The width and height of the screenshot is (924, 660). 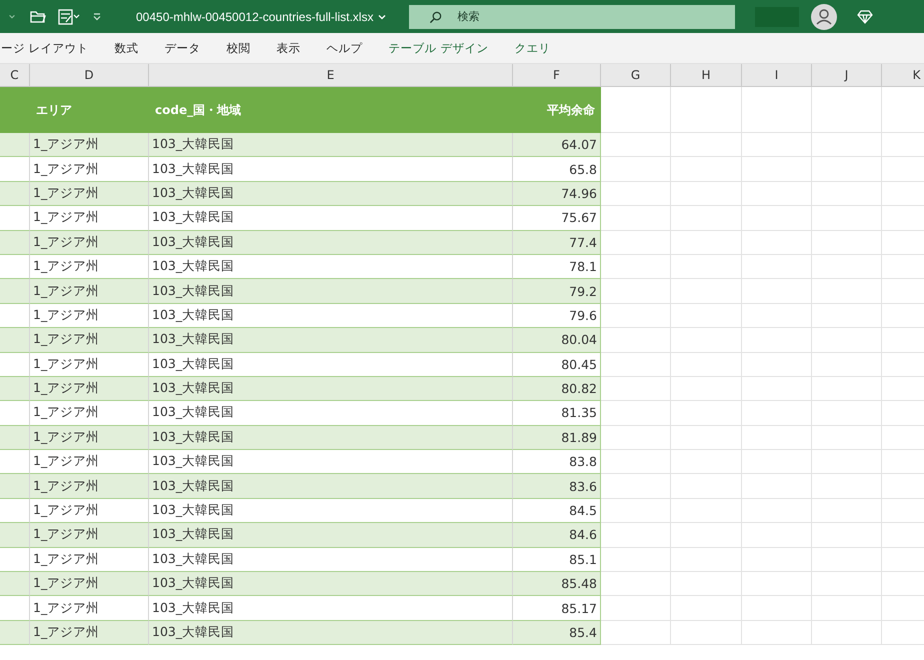 What do you see at coordinates (824, 17) in the screenshot?
I see `avatar-icon` at bounding box center [824, 17].